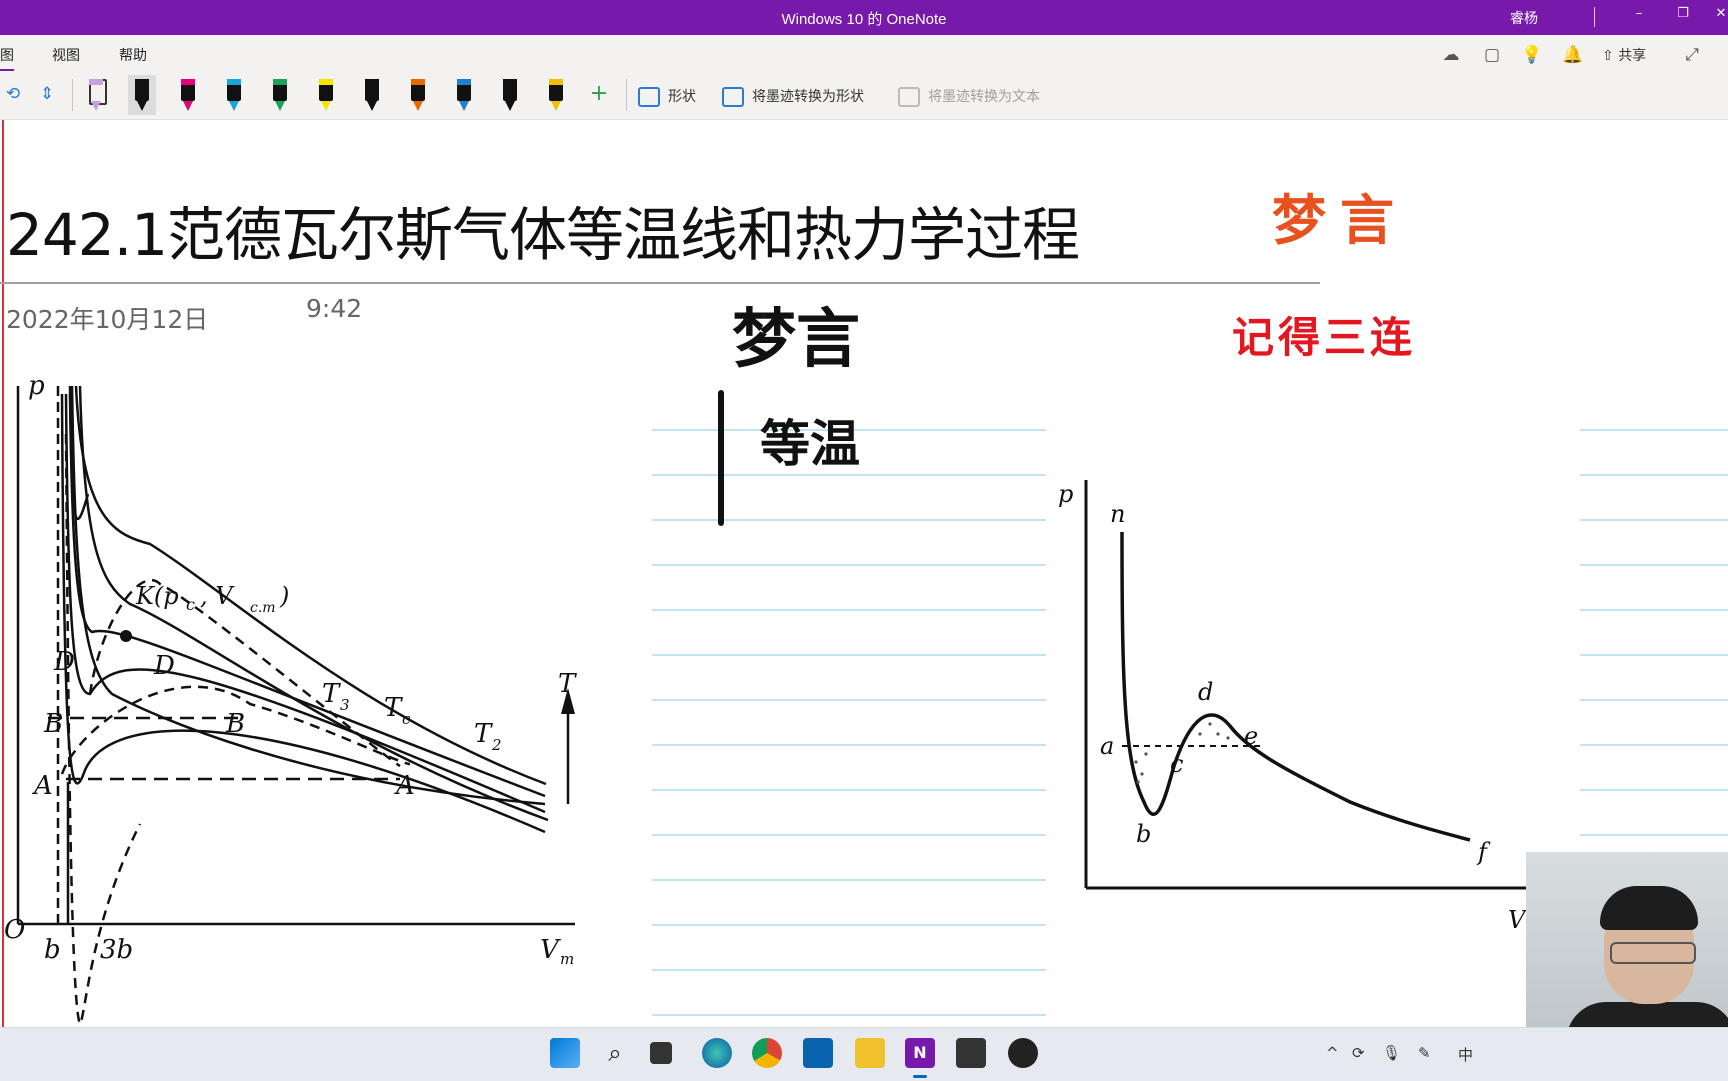 This screenshot has width=1728, height=1081. I want to click on share-icon: ⇧, so click(1610, 56).